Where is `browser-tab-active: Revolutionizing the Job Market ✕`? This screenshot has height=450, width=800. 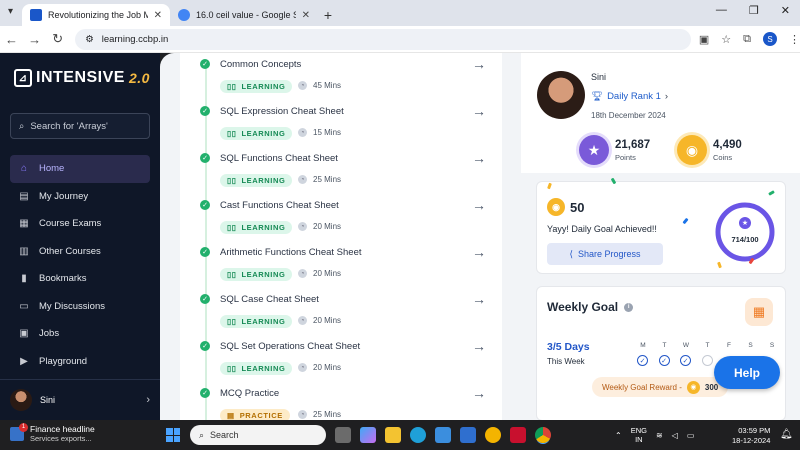 browser-tab-active: Revolutionizing the Job Market ✕ is located at coordinates (96, 15).